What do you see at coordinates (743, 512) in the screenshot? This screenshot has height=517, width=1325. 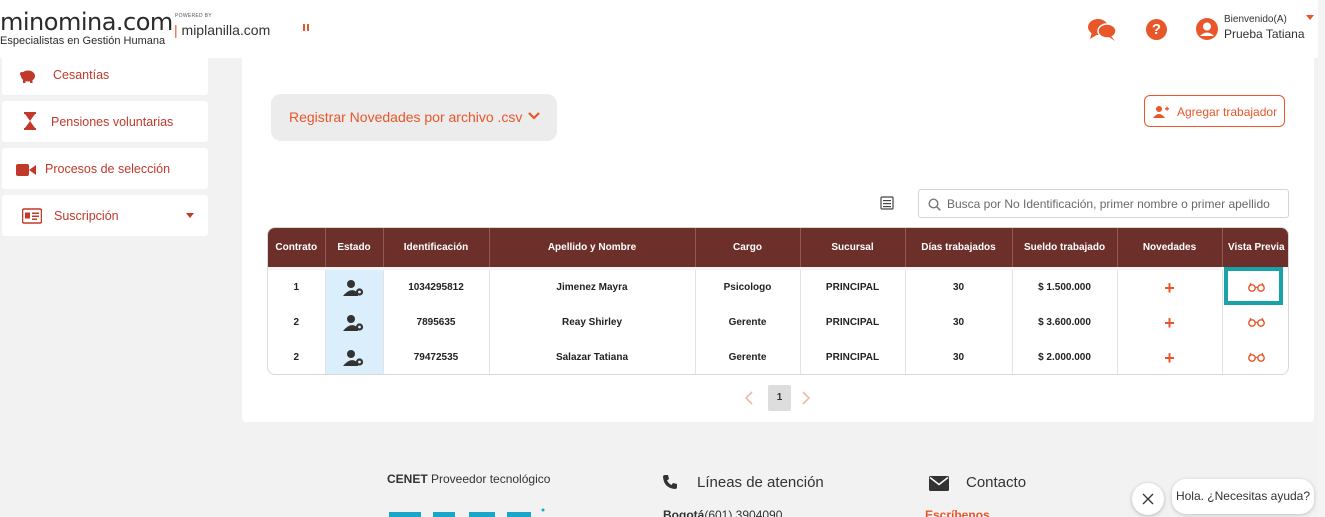 I see `footer-bogota-number: (601) 3904090` at bounding box center [743, 512].